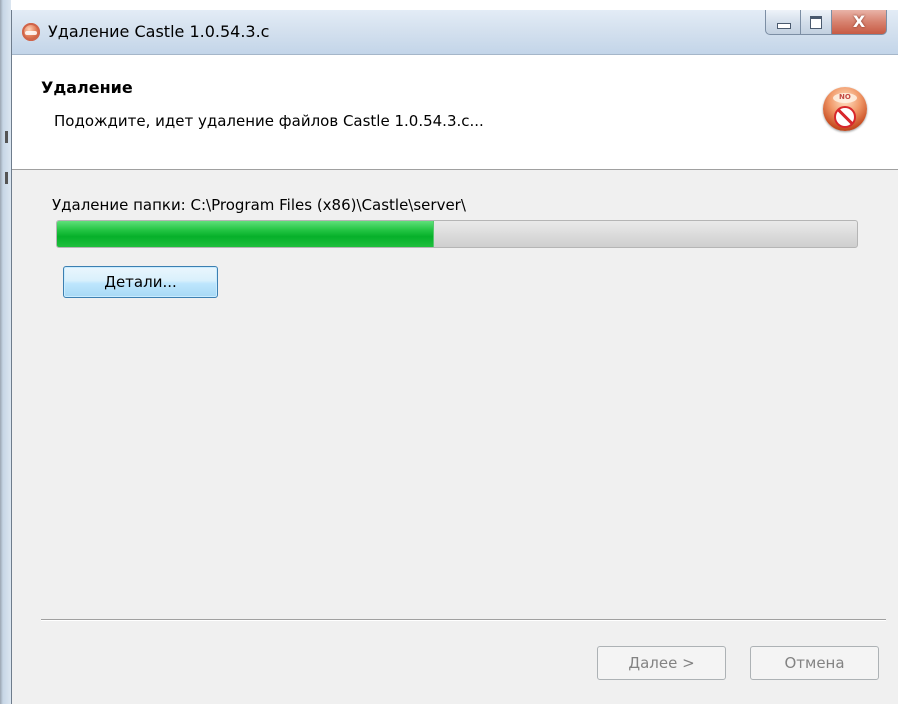 This screenshot has height=704, width=898. What do you see at coordinates (783, 22) in the screenshot?
I see `minimize-button` at bounding box center [783, 22].